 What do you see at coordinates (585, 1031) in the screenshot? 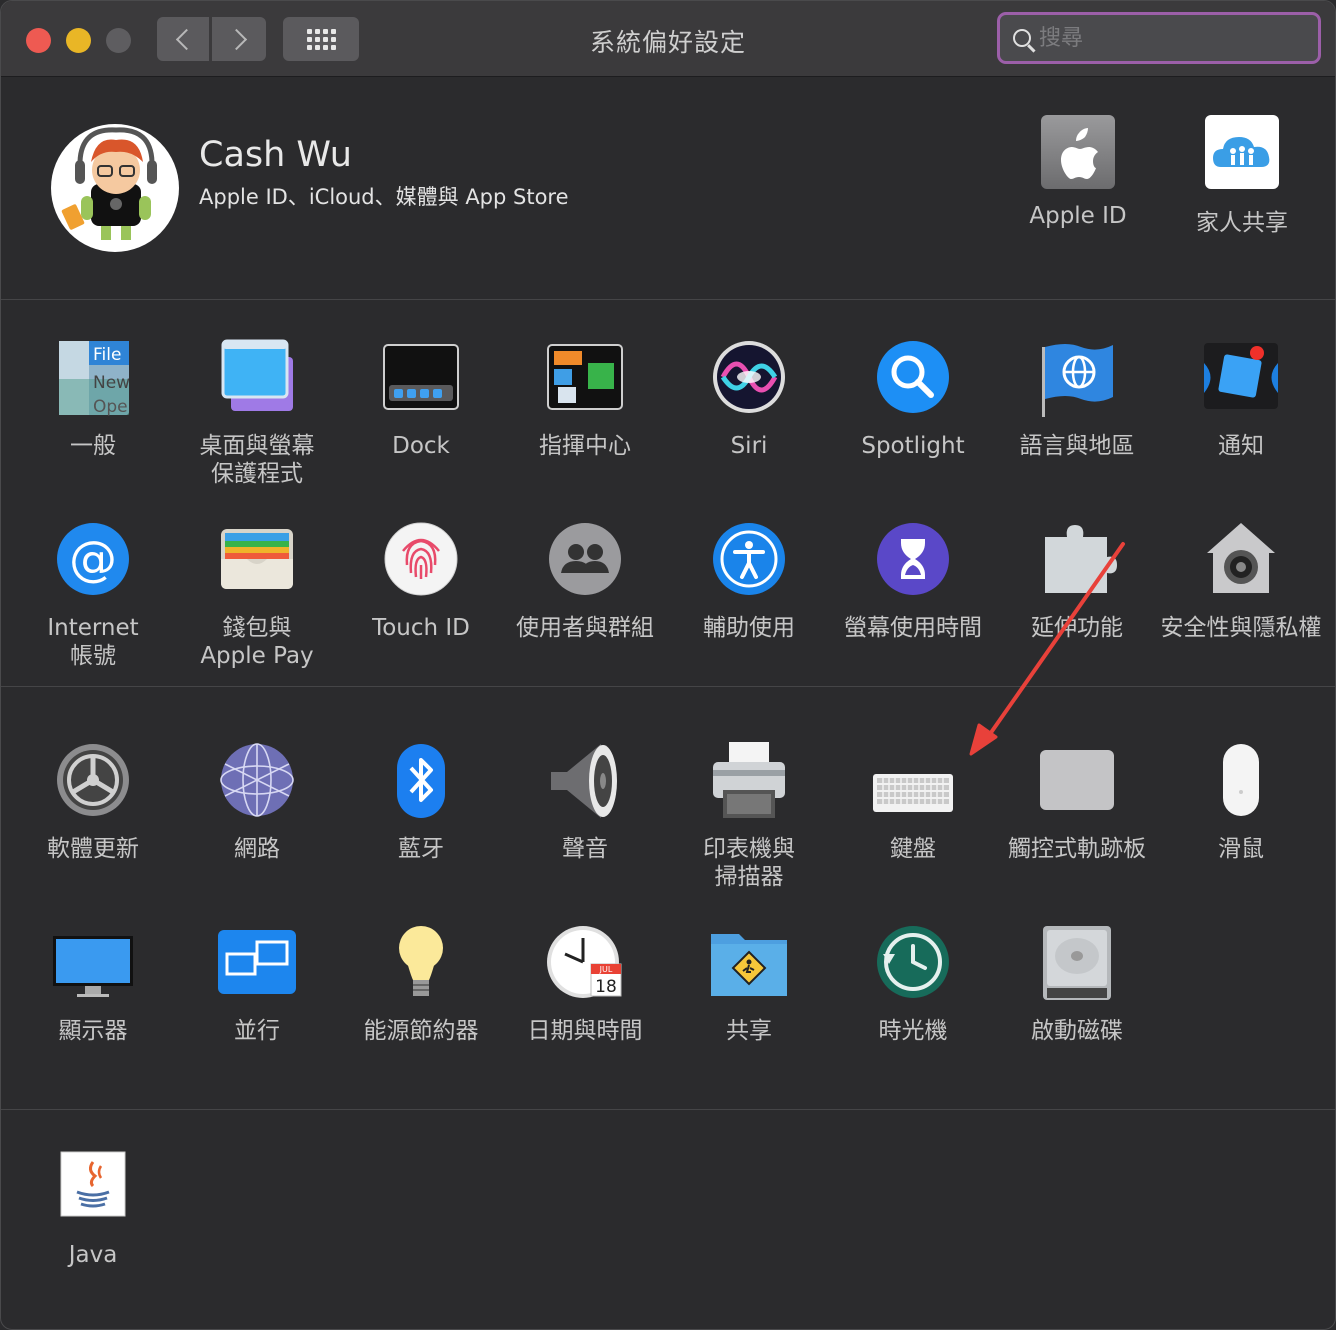
I see `pane-label: 日期與時間` at bounding box center [585, 1031].